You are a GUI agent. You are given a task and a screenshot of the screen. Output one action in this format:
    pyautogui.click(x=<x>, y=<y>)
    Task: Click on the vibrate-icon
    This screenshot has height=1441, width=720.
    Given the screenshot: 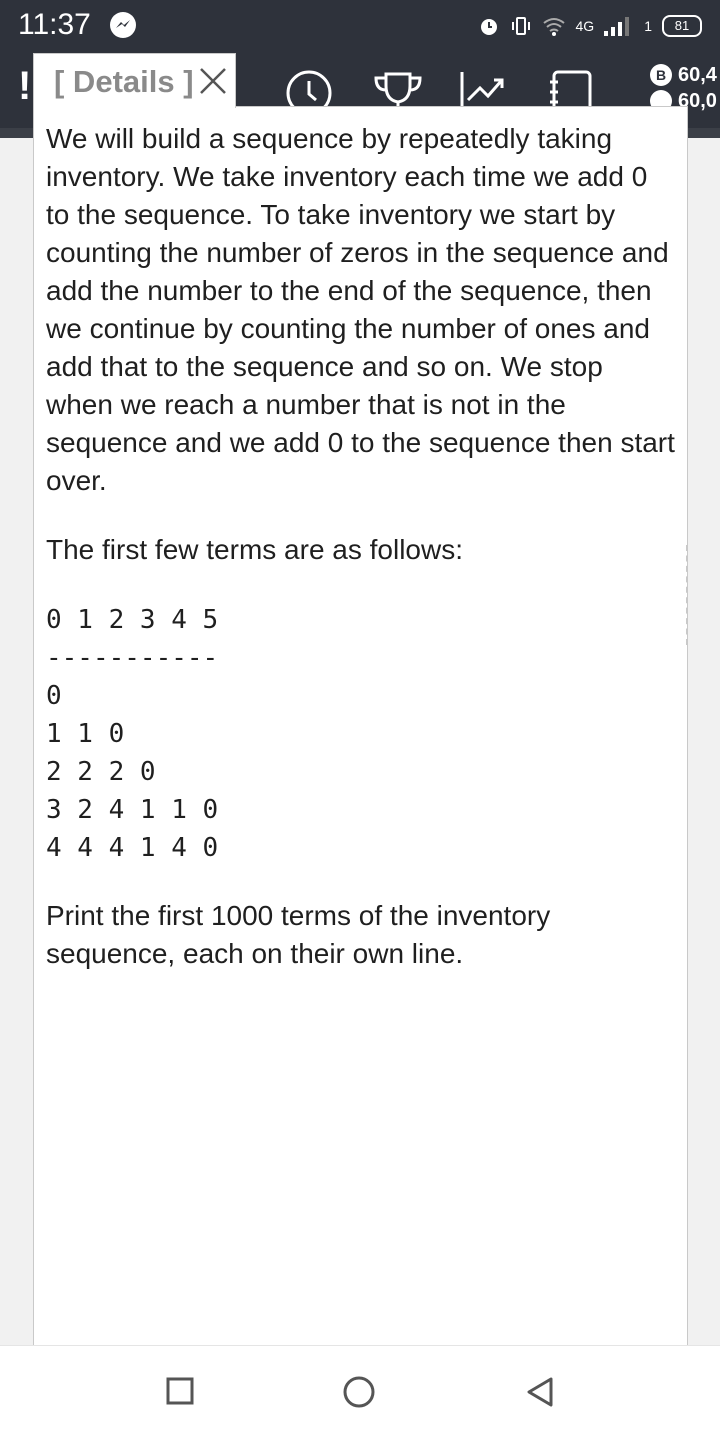 What is the action you would take?
    pyautogui.click(x=520, y=26)
    